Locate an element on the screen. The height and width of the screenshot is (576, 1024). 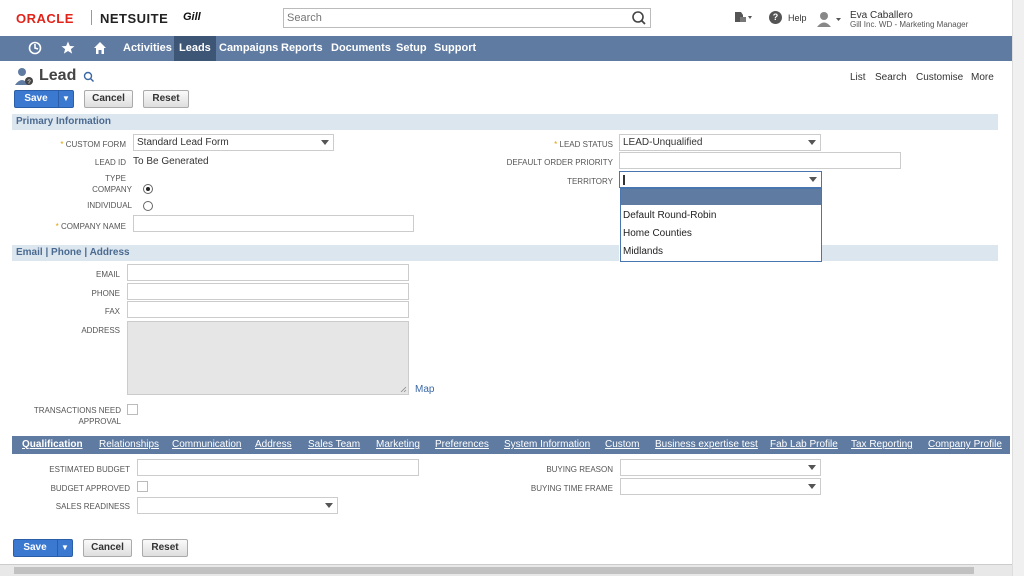
nav-campaigns: Campaigns is located at coordinates (248, 48).